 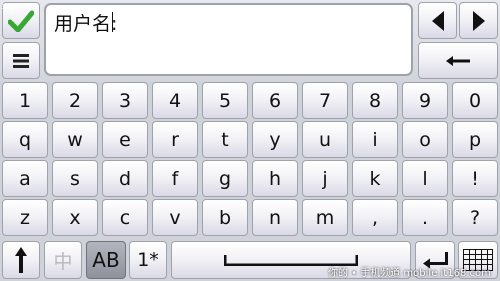 I want to click on key-label: ,, so click(x=375, y=217).